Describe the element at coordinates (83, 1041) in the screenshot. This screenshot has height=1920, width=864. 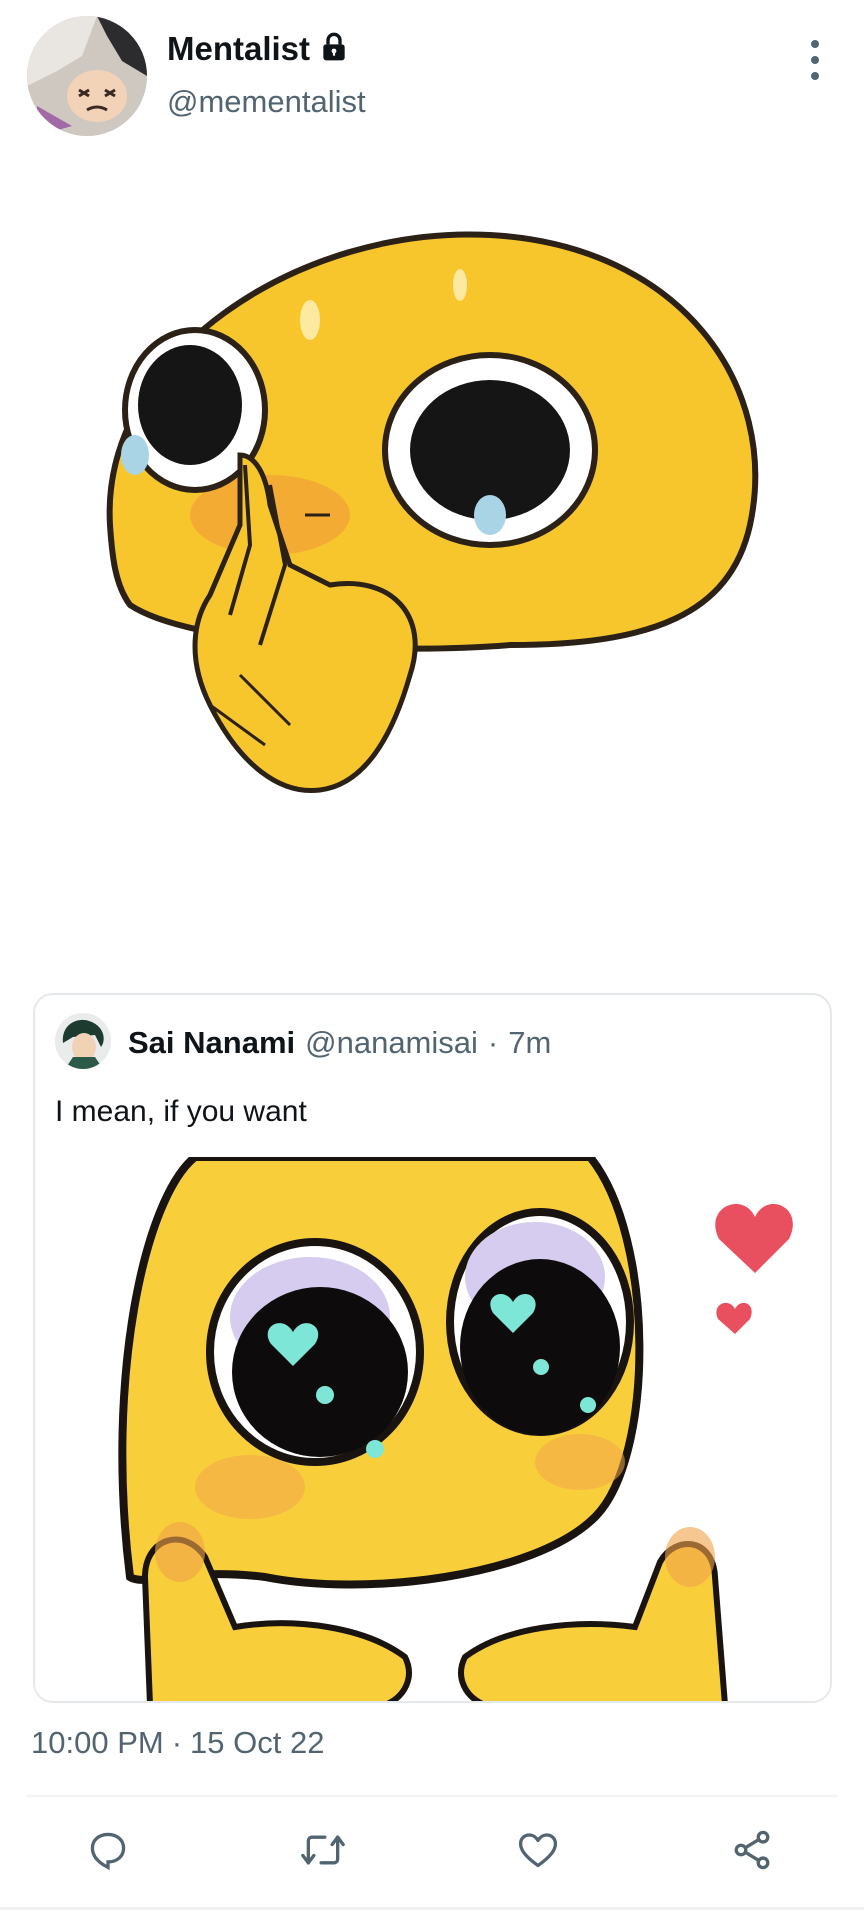
I see `quote-avatar` at that location.